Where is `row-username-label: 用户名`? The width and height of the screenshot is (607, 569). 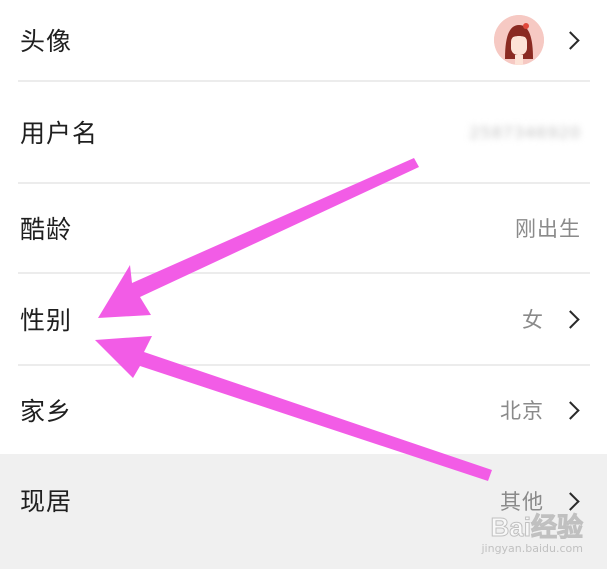
row-username-label: 用户名 is located at coordinates (59, 133).